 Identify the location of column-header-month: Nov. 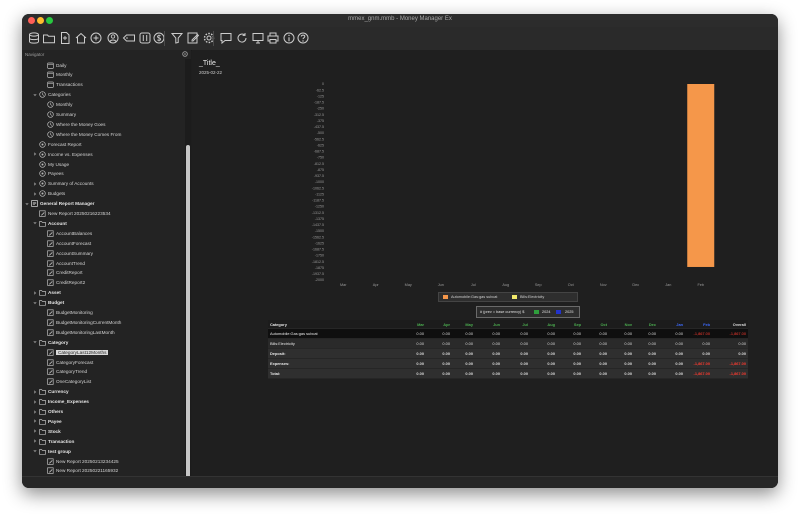
(619, 324).